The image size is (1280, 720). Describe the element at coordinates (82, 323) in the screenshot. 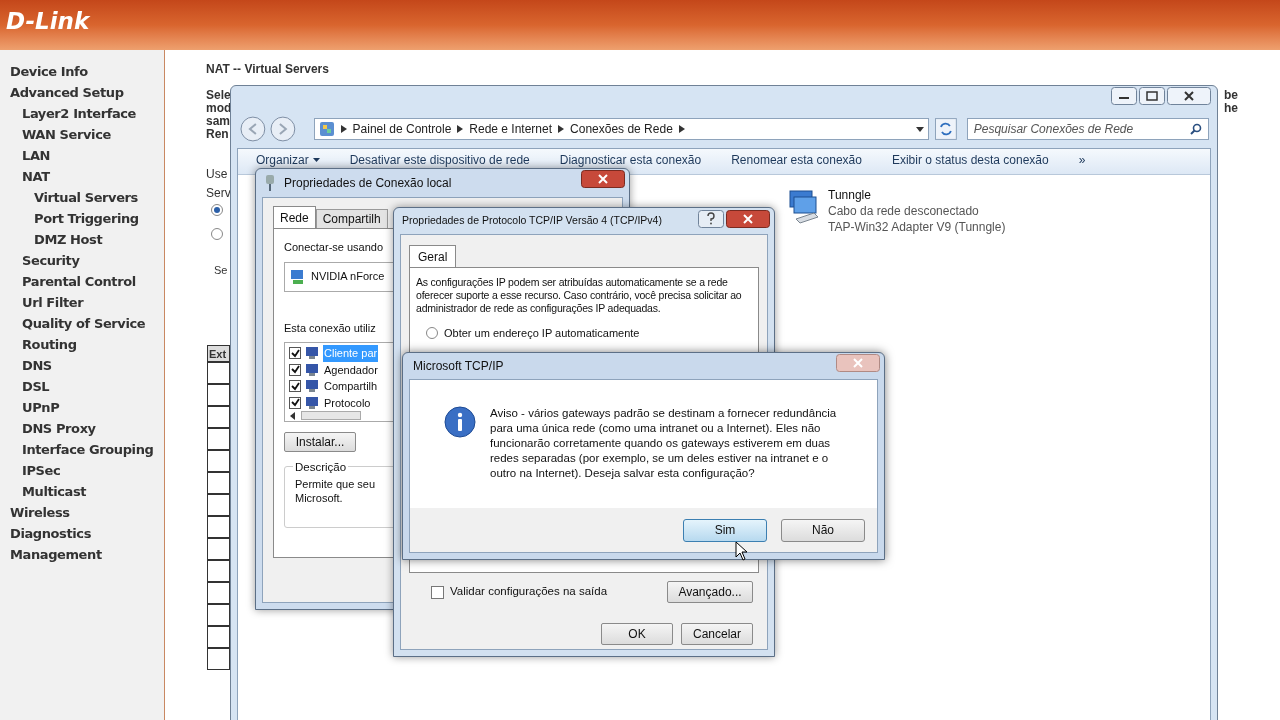

I see `sidebar-link: Quality of Service` at that location.